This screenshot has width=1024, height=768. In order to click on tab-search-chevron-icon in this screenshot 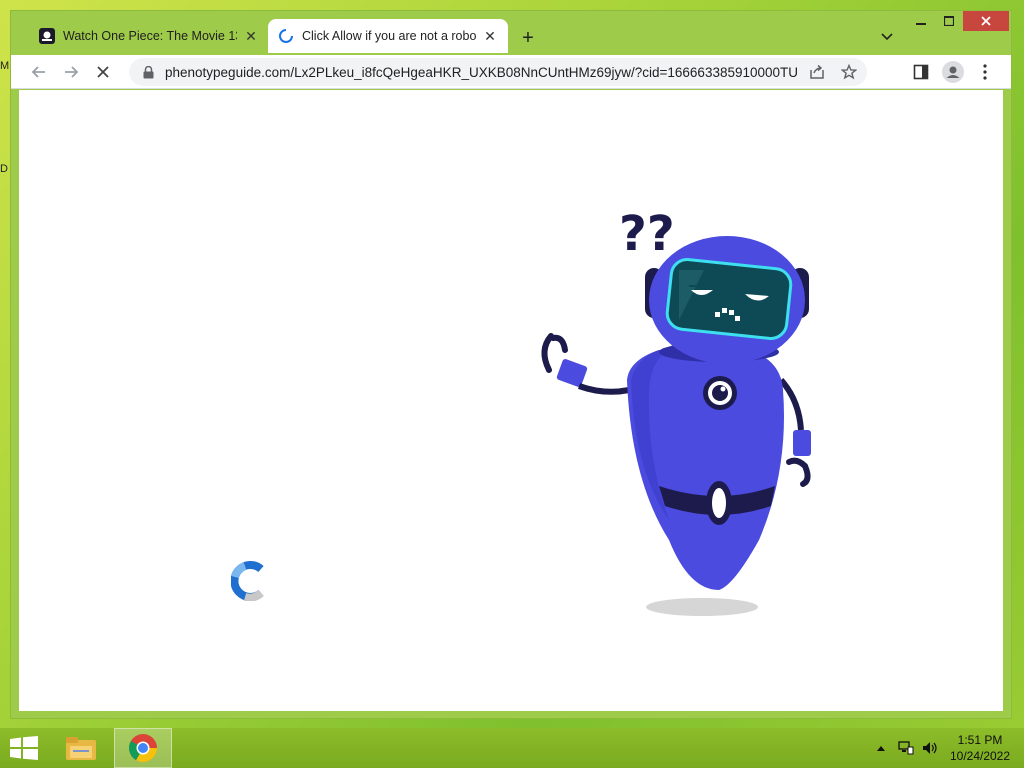, I will do `click(887, 37)`.